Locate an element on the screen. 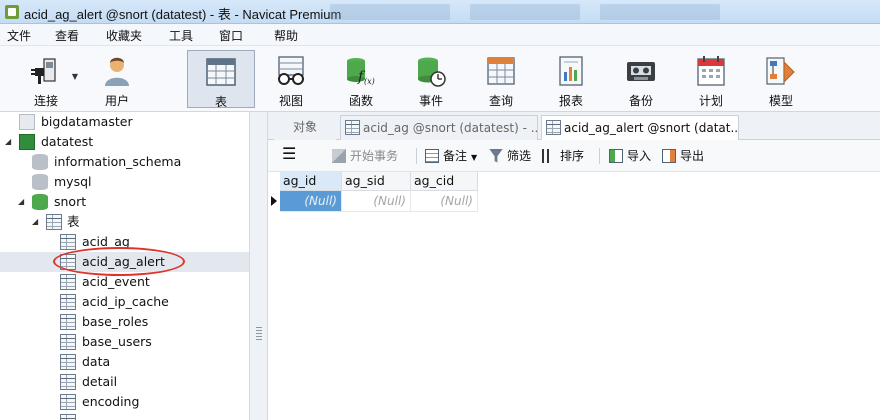  tree-item-table: encoding is located at coordinates (124, 402).